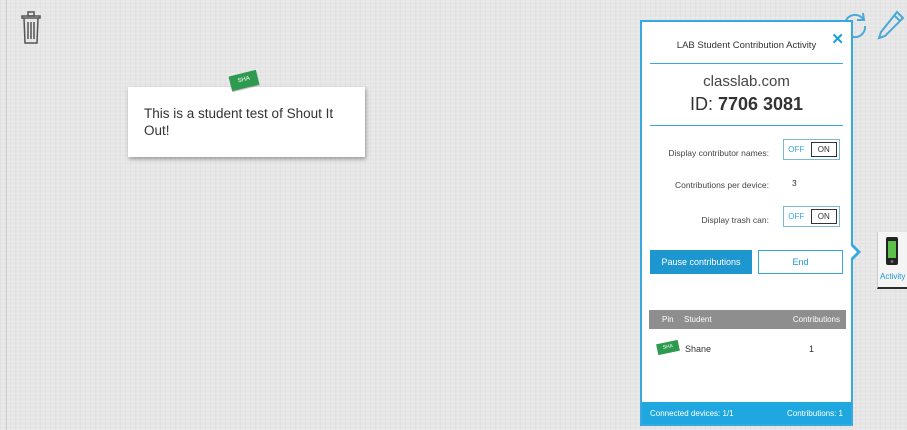  I want to click on row-student: Shane, so click(698, 349).